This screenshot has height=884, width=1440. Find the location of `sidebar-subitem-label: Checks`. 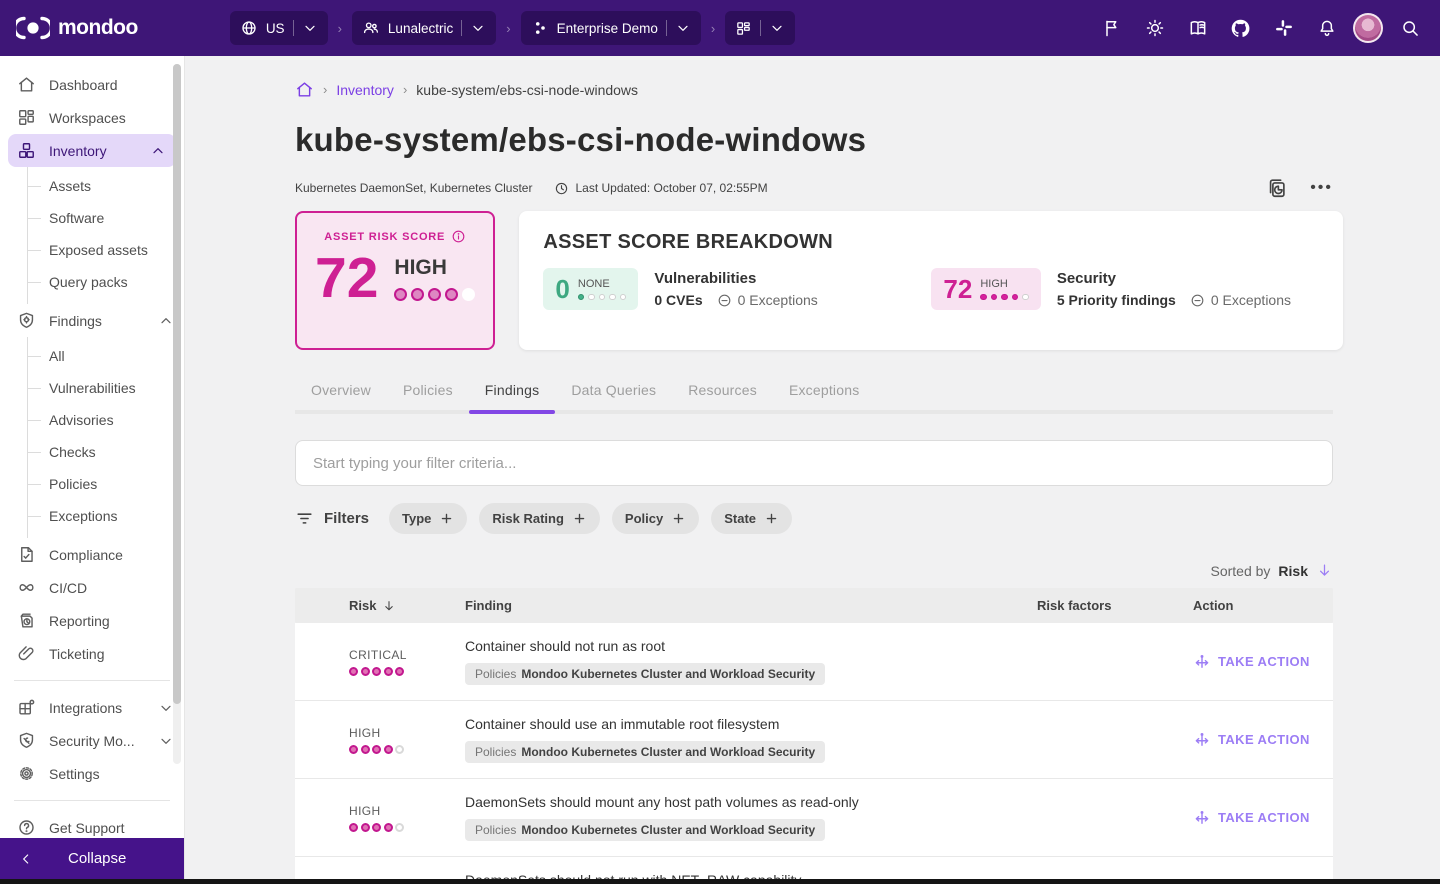

sidebar-subitem-label: Checks is located at coordinates (72, 452).